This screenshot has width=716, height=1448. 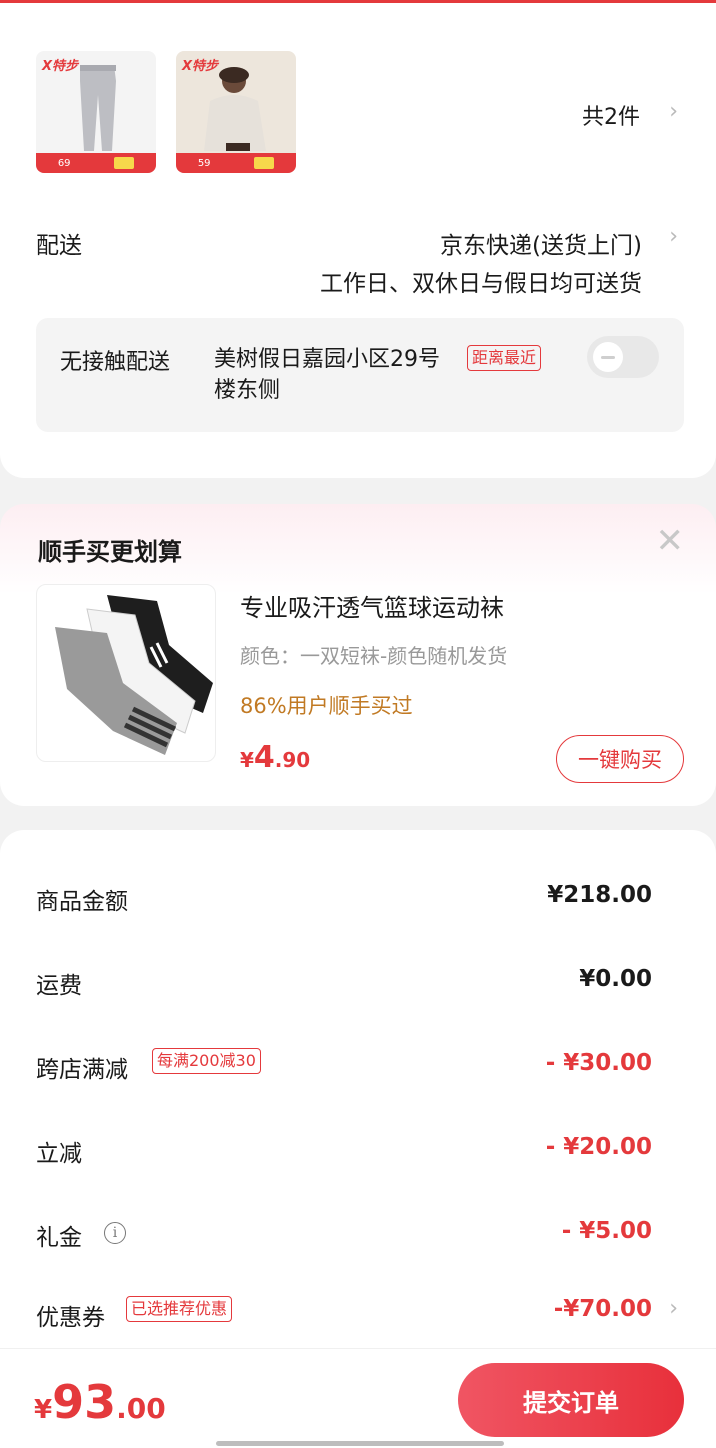 I want to click on goods-amount-label: 商品金额, so click(x=82, y=902).